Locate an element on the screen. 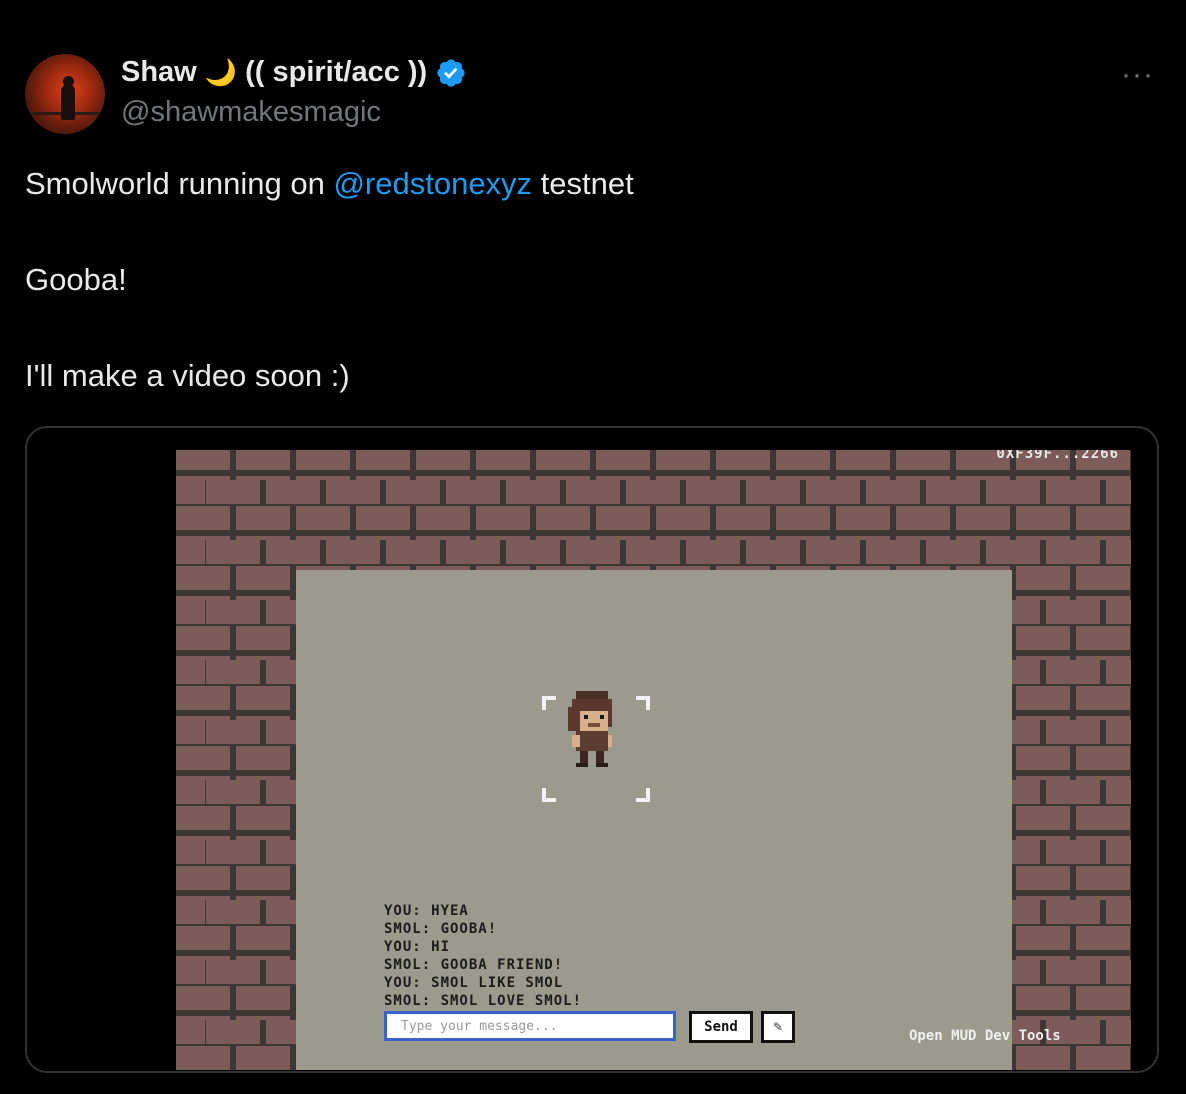 The width and height of the screenshot is (1186, 1094). chat-message: SMOL: GOOBA FRIEND! is located at coordinates (474, 965).